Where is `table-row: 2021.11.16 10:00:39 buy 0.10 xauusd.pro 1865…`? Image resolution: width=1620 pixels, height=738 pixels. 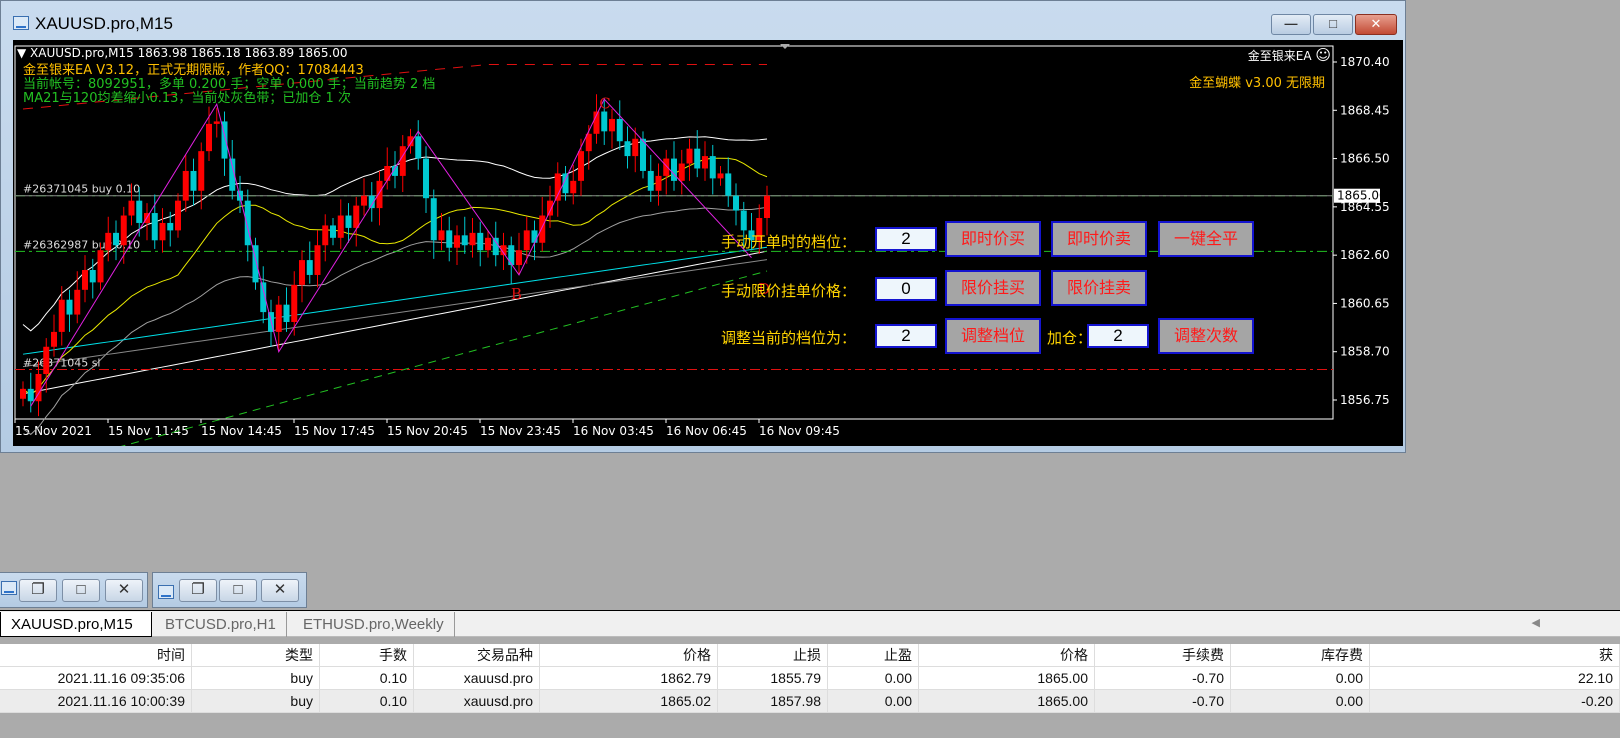
table-row: 2021.11.16 10:00:39 buy 0.10 xauusd.pro 1865… is located at coordinates (810, 701).